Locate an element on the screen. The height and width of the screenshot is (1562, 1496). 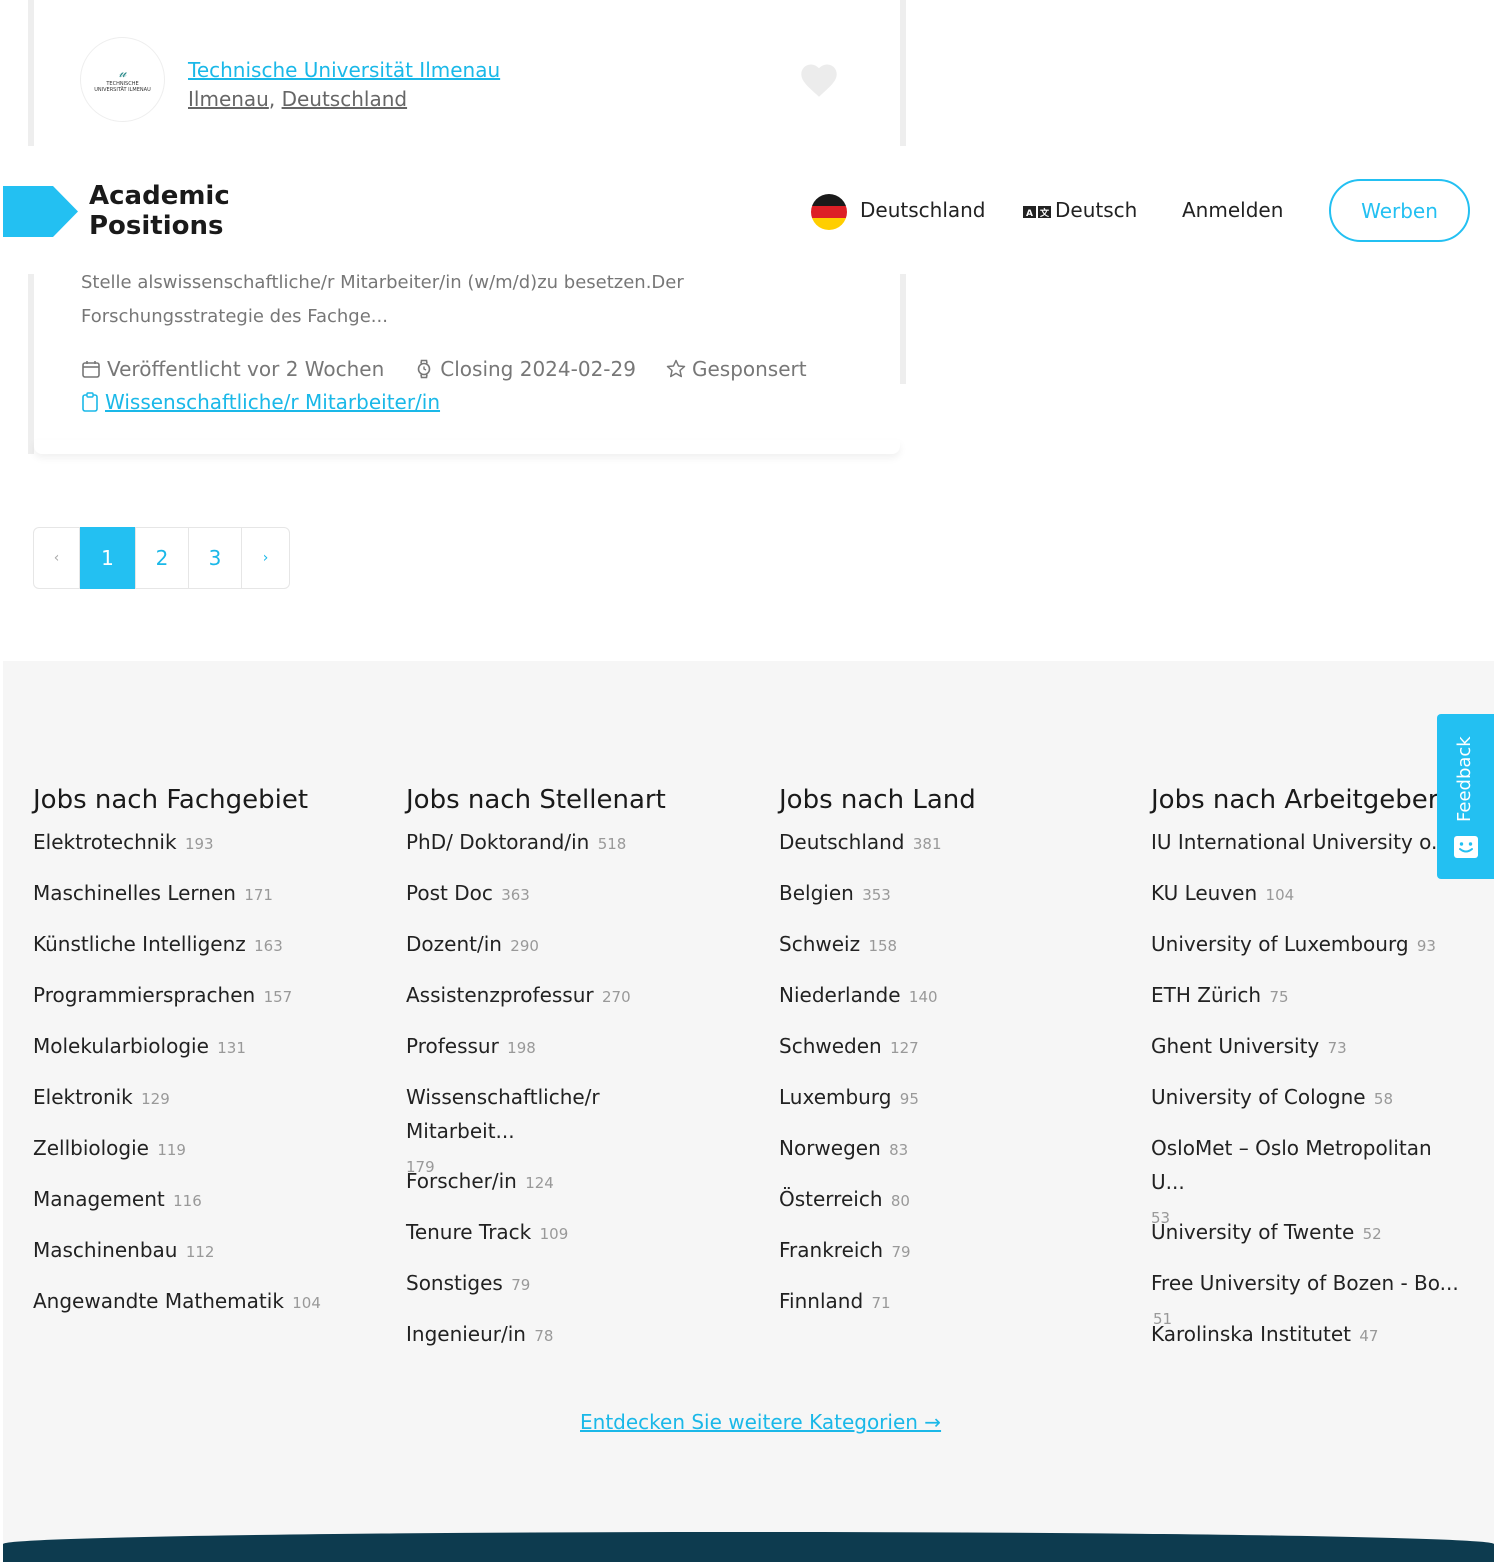
category-item: University of Luxembourg 93 is located at coordinates (1311, 952).